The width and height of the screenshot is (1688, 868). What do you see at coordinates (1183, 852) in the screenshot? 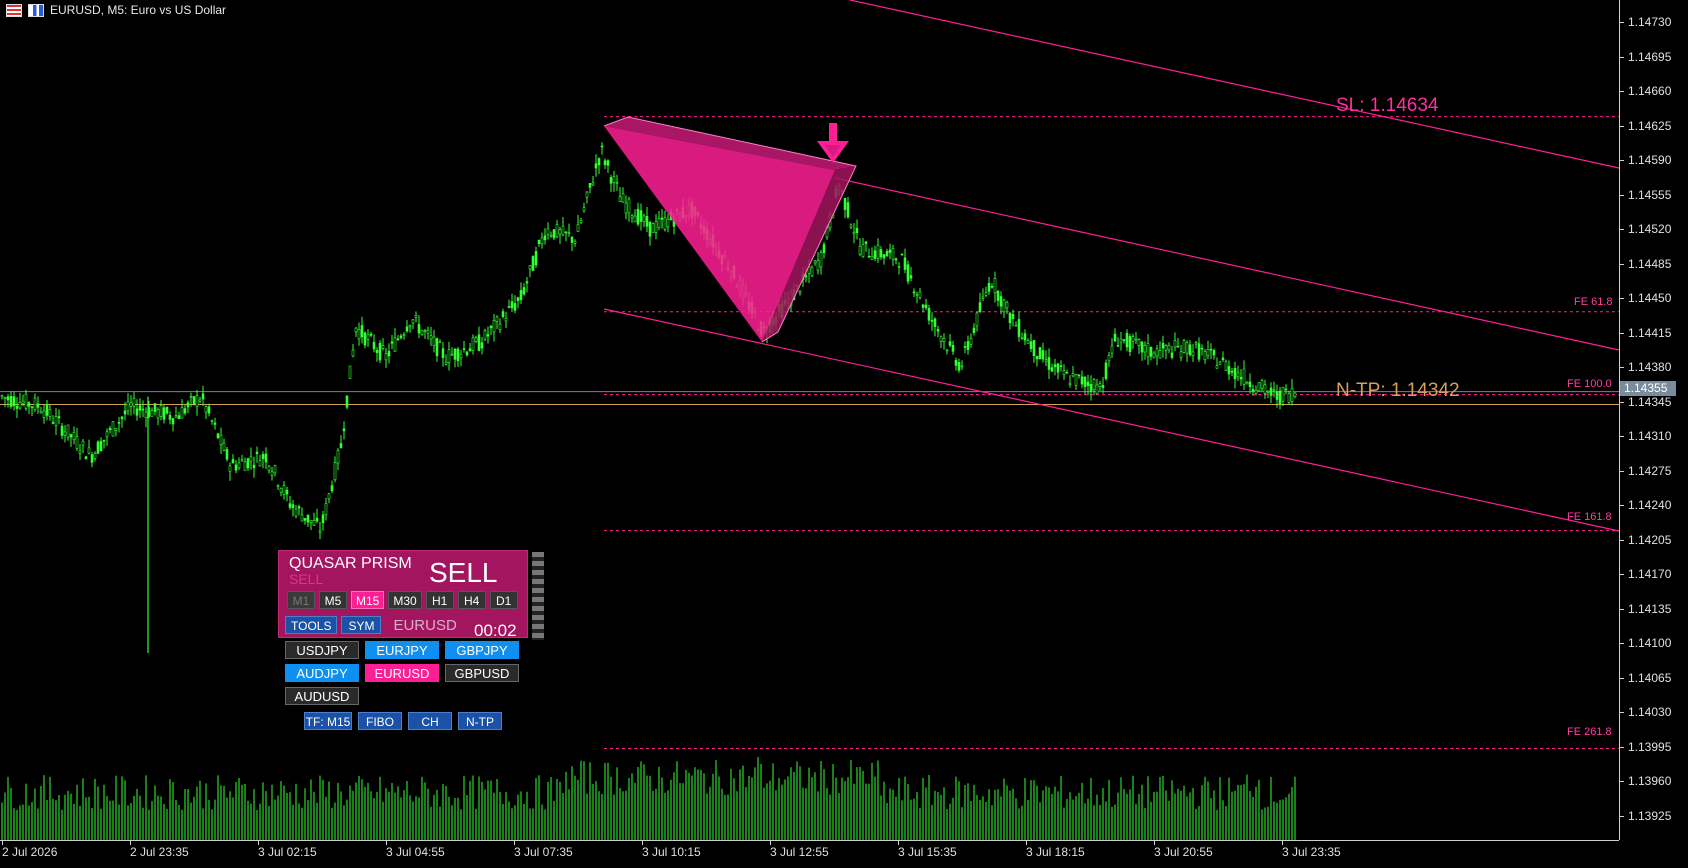
I see `time-label: 3 Jul 20:55` at bounding box center [1183, 852].